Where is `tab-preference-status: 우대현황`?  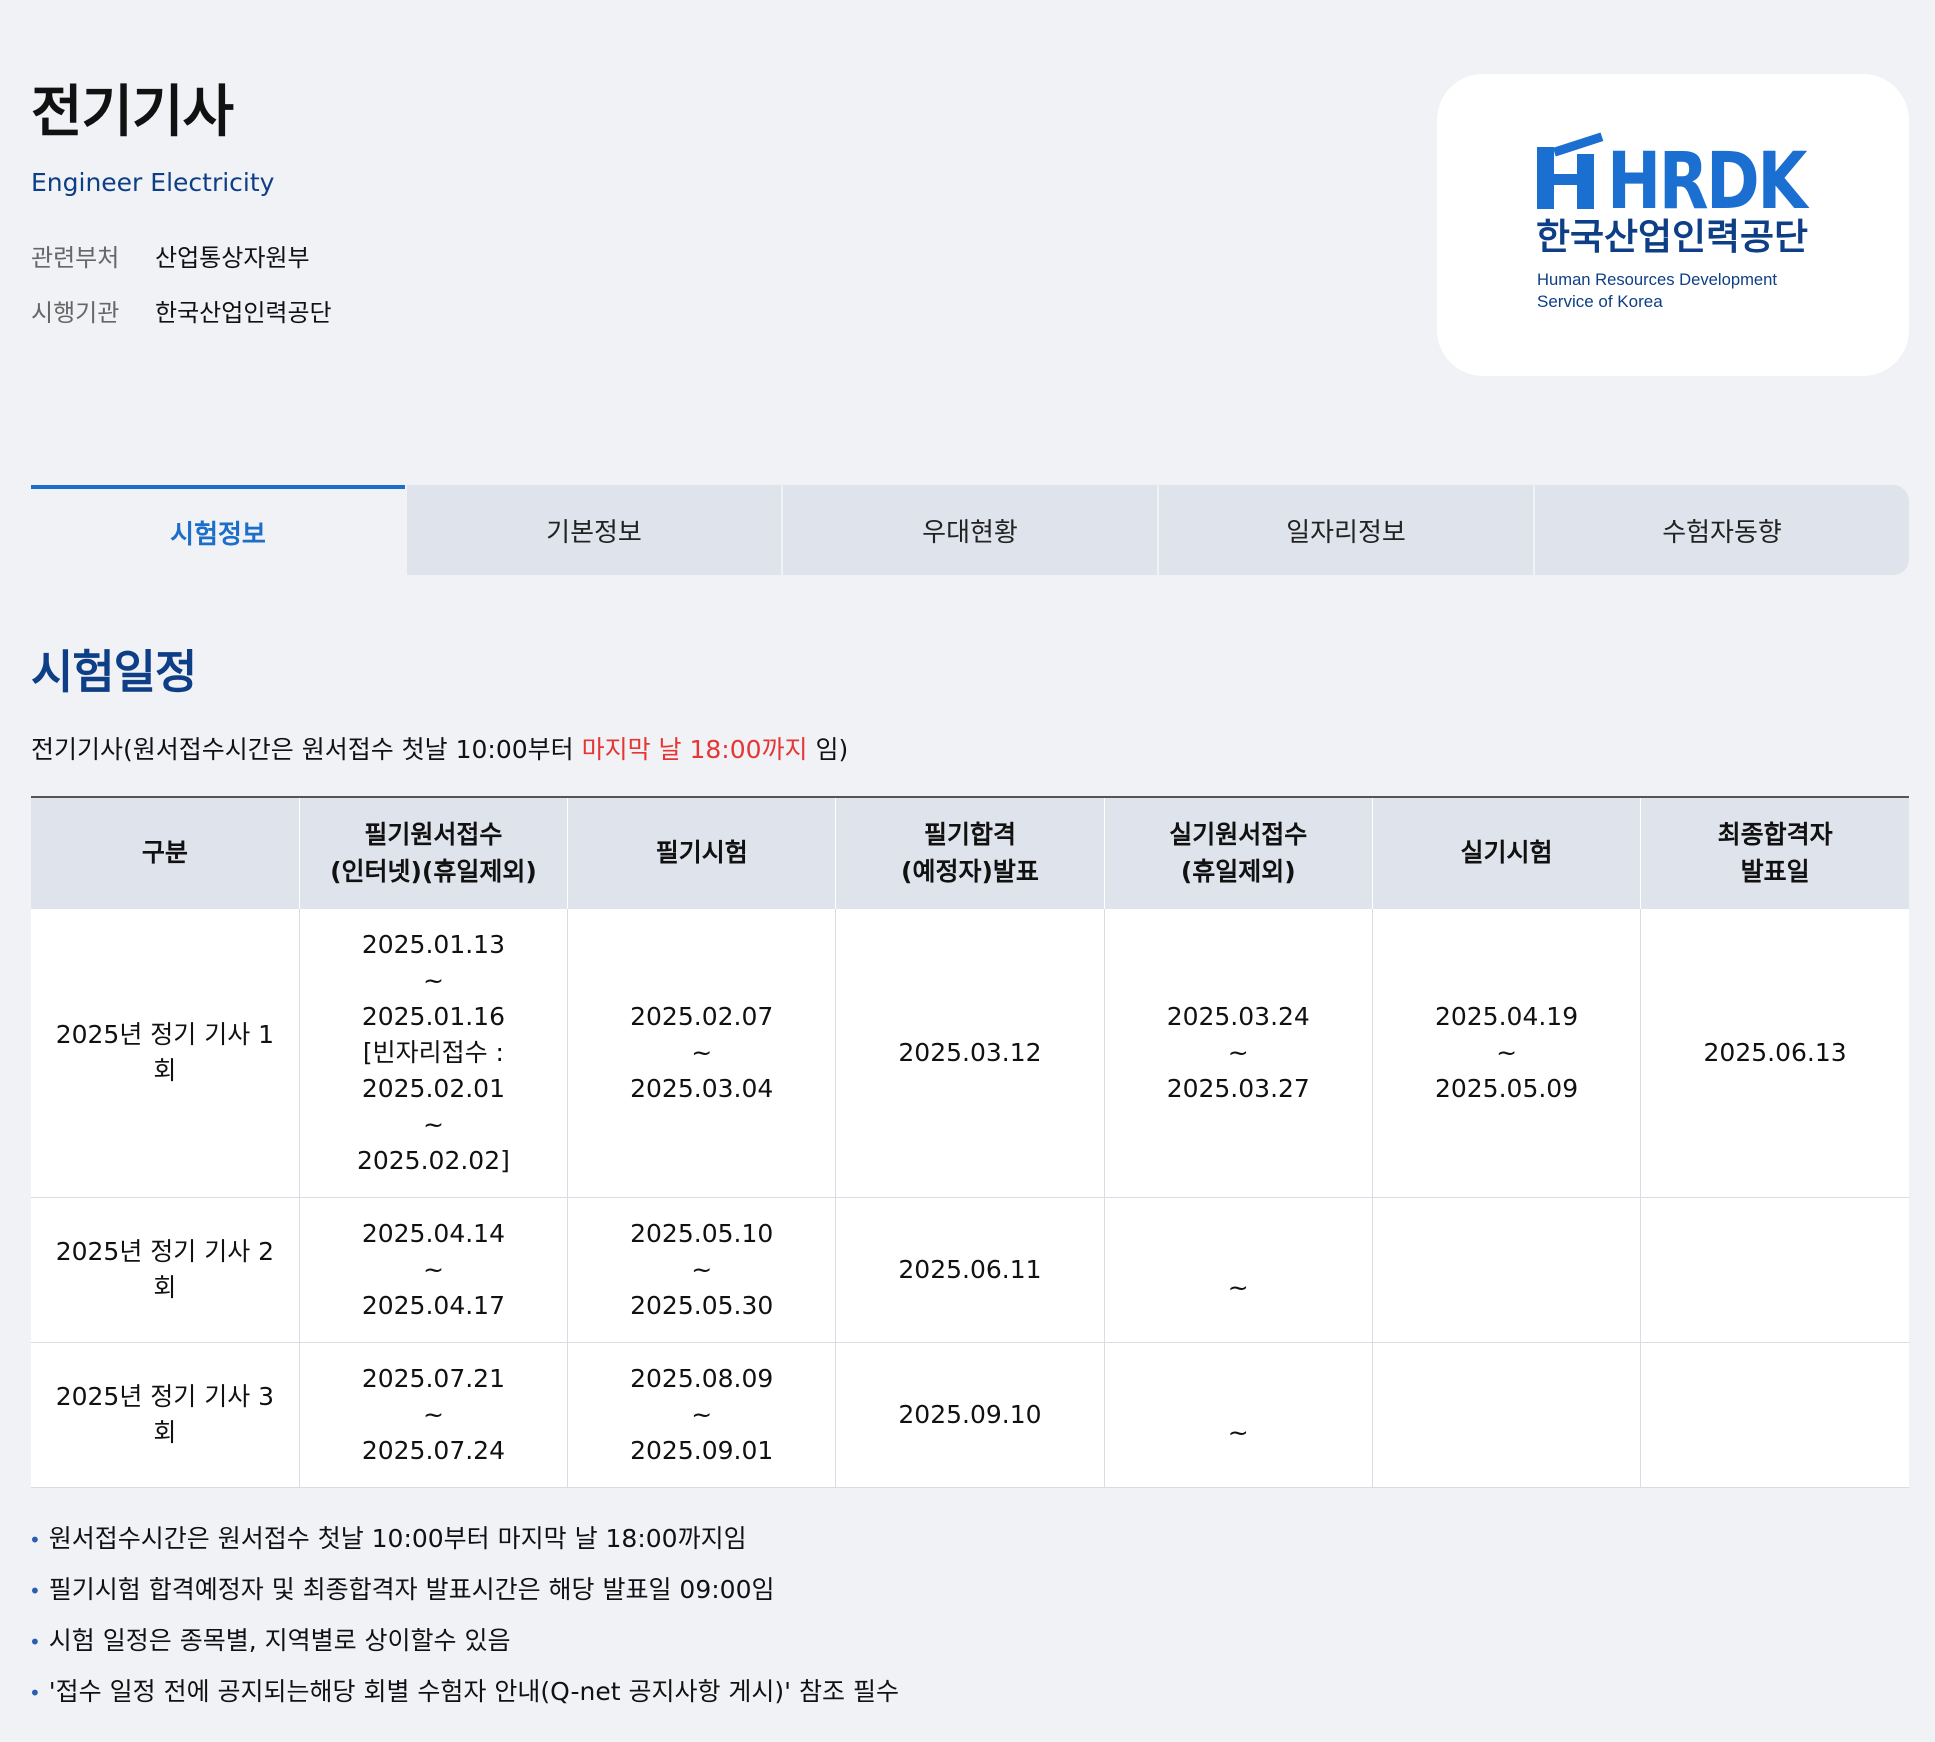
tab-preference-status: 우대현황 is located at coordinates (970, 530).